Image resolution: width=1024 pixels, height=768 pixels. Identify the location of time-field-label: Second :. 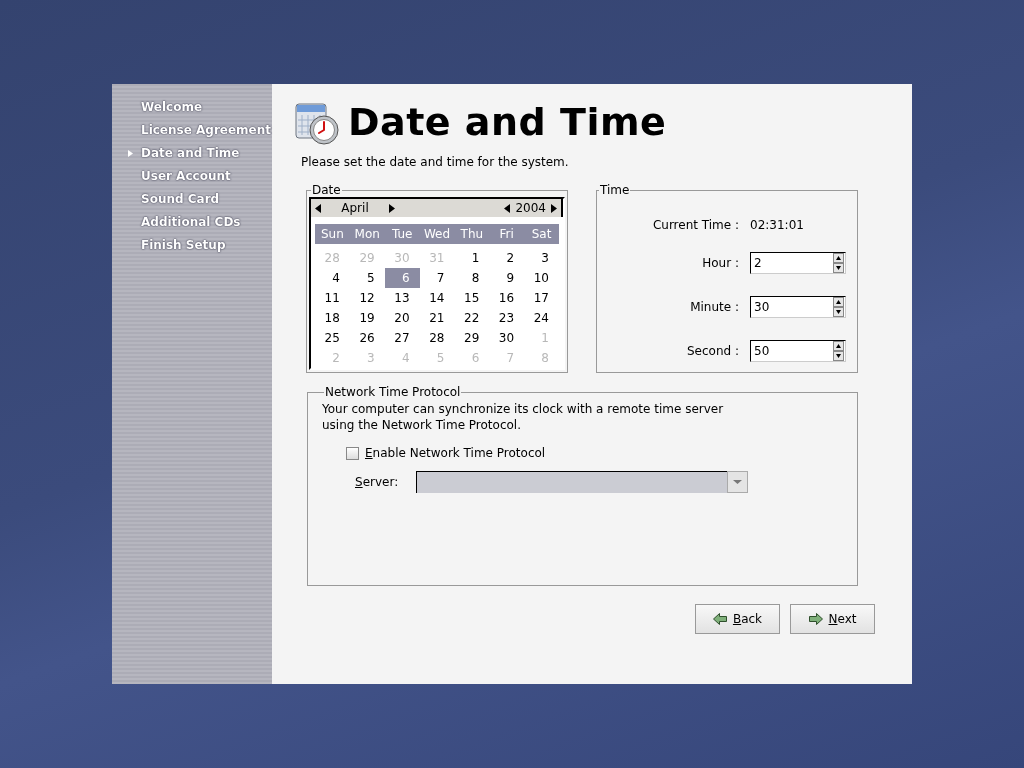
(712, 351).